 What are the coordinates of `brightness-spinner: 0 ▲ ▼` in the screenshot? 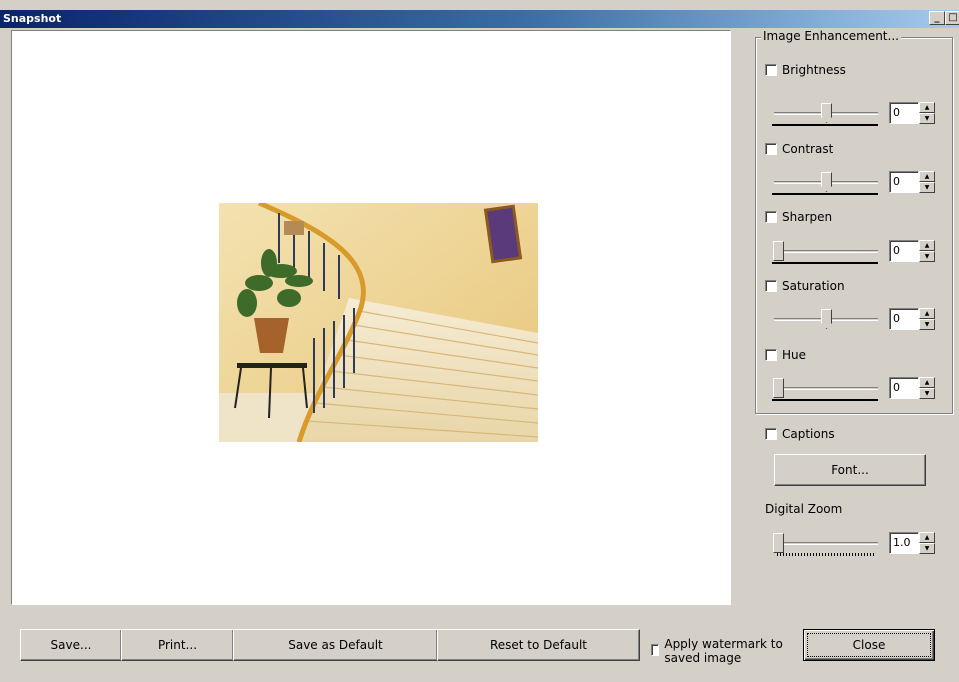 It's located at (912, 113).